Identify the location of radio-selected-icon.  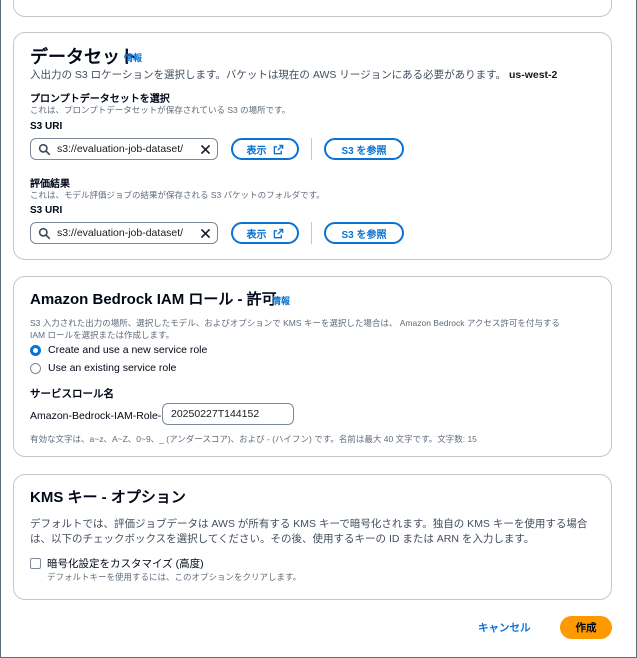
(35, 350).